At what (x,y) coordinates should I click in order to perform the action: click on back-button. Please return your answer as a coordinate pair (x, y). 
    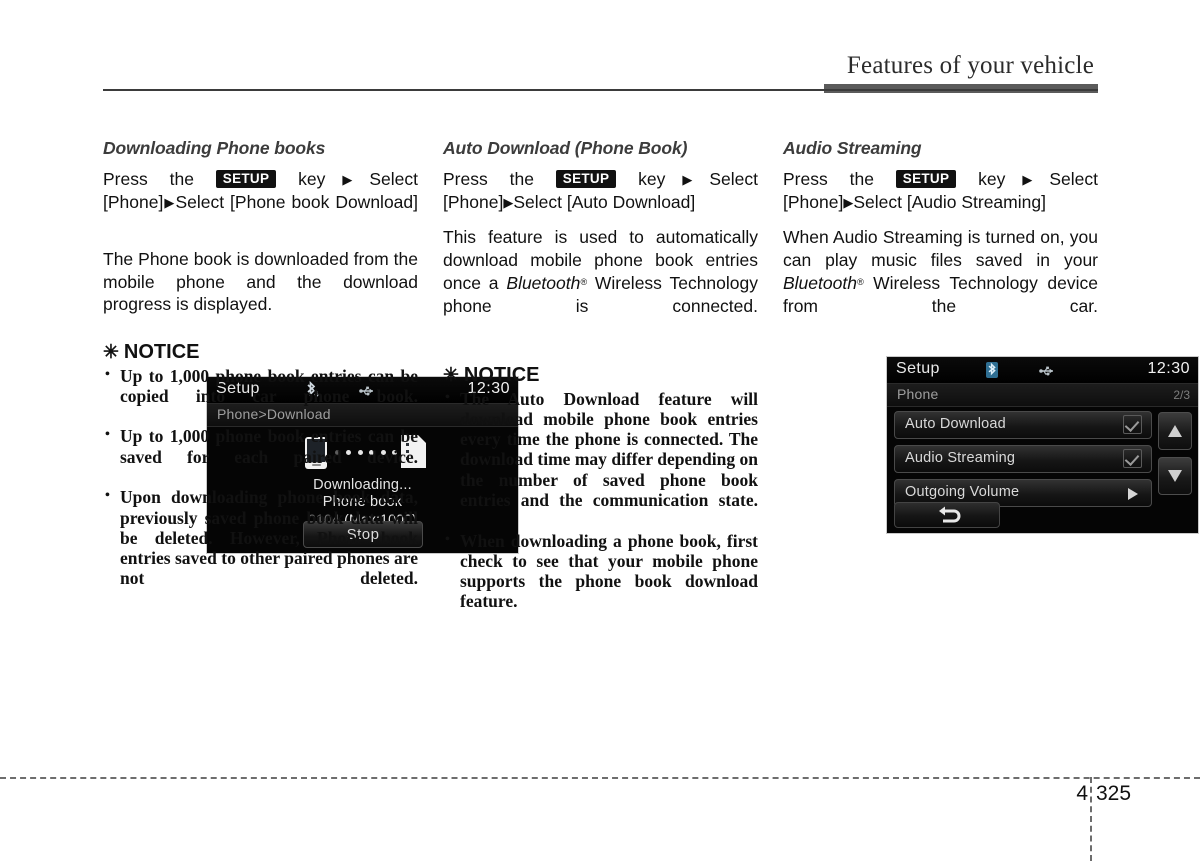
    Looking at the image, I should click on (947, 515).